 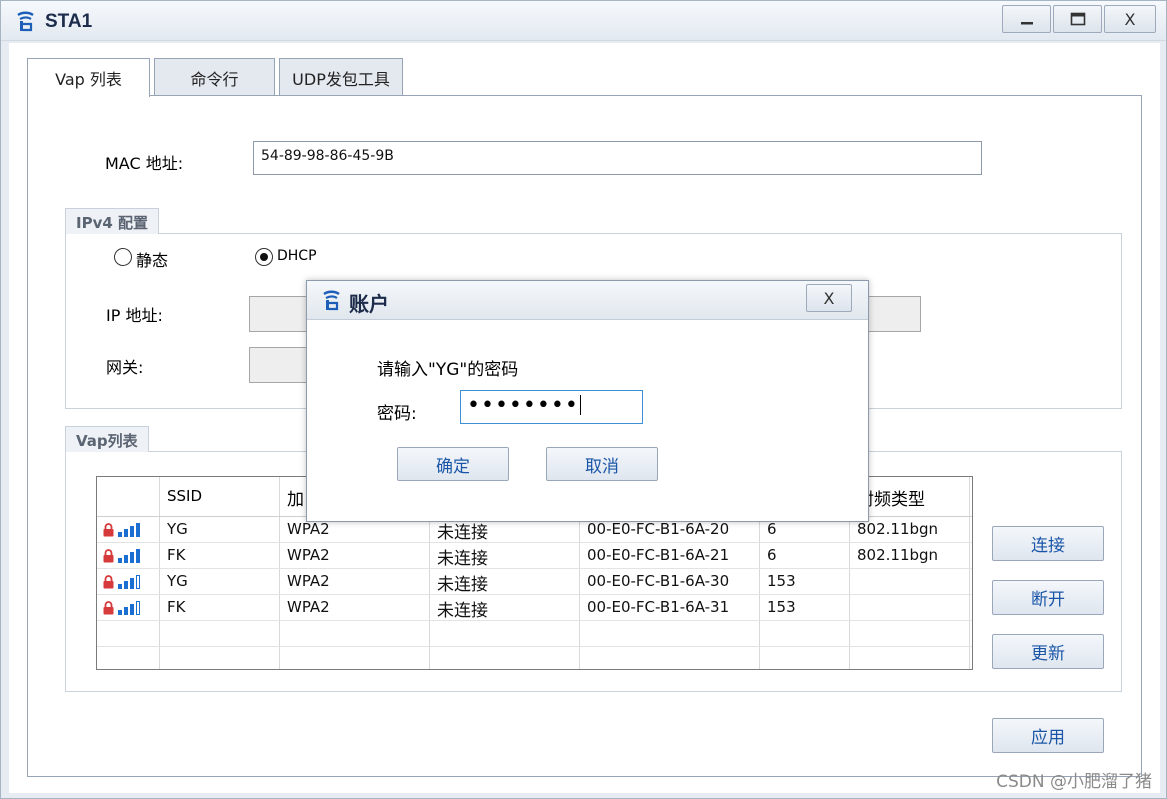 I want to click on dhcp-label: DHCP, so click(x=297, y=256).